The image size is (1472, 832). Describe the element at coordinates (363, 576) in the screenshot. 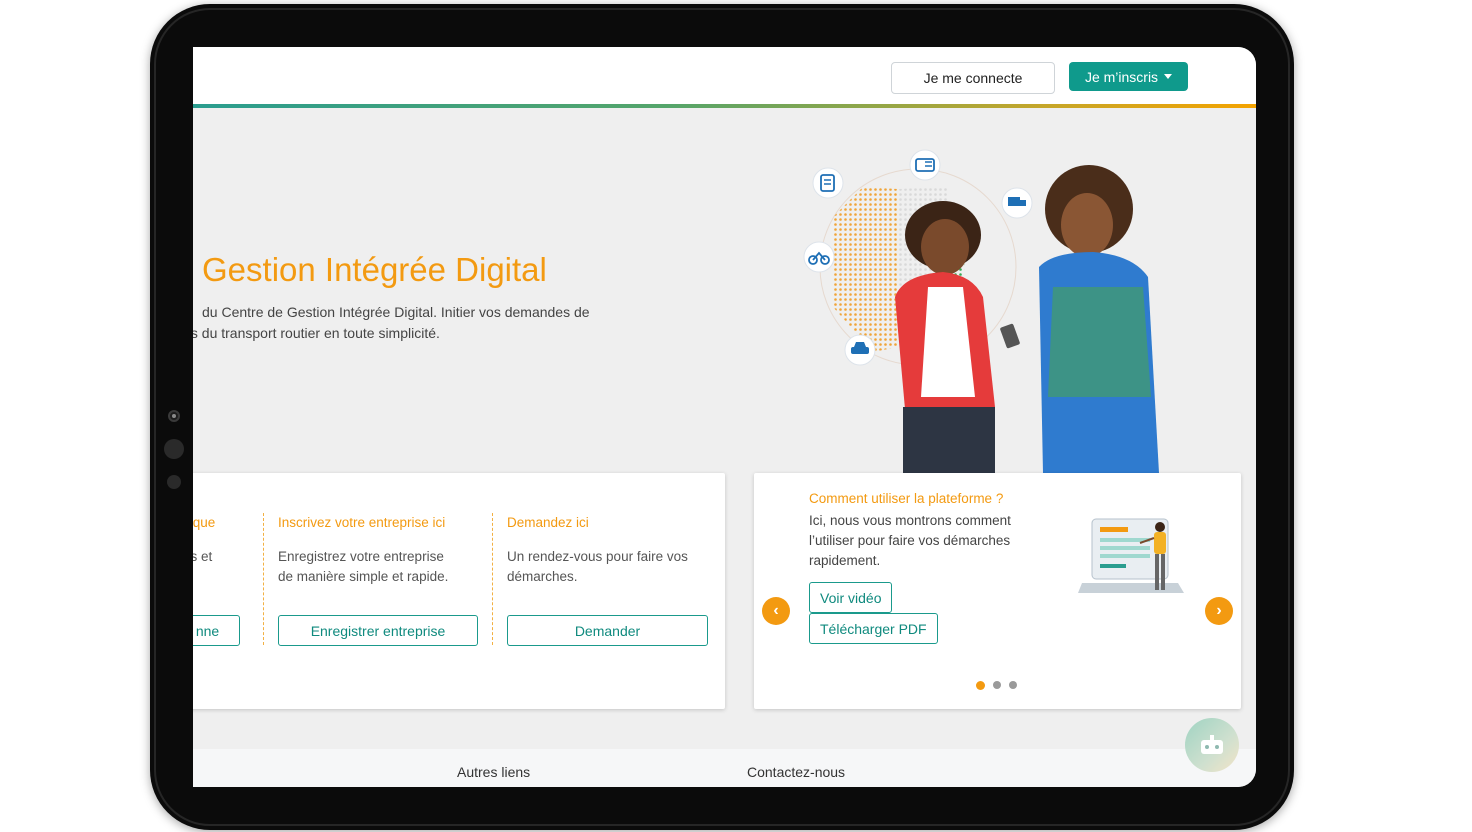

I see `service-desc-line: de manière simple et rapide.` at that location.